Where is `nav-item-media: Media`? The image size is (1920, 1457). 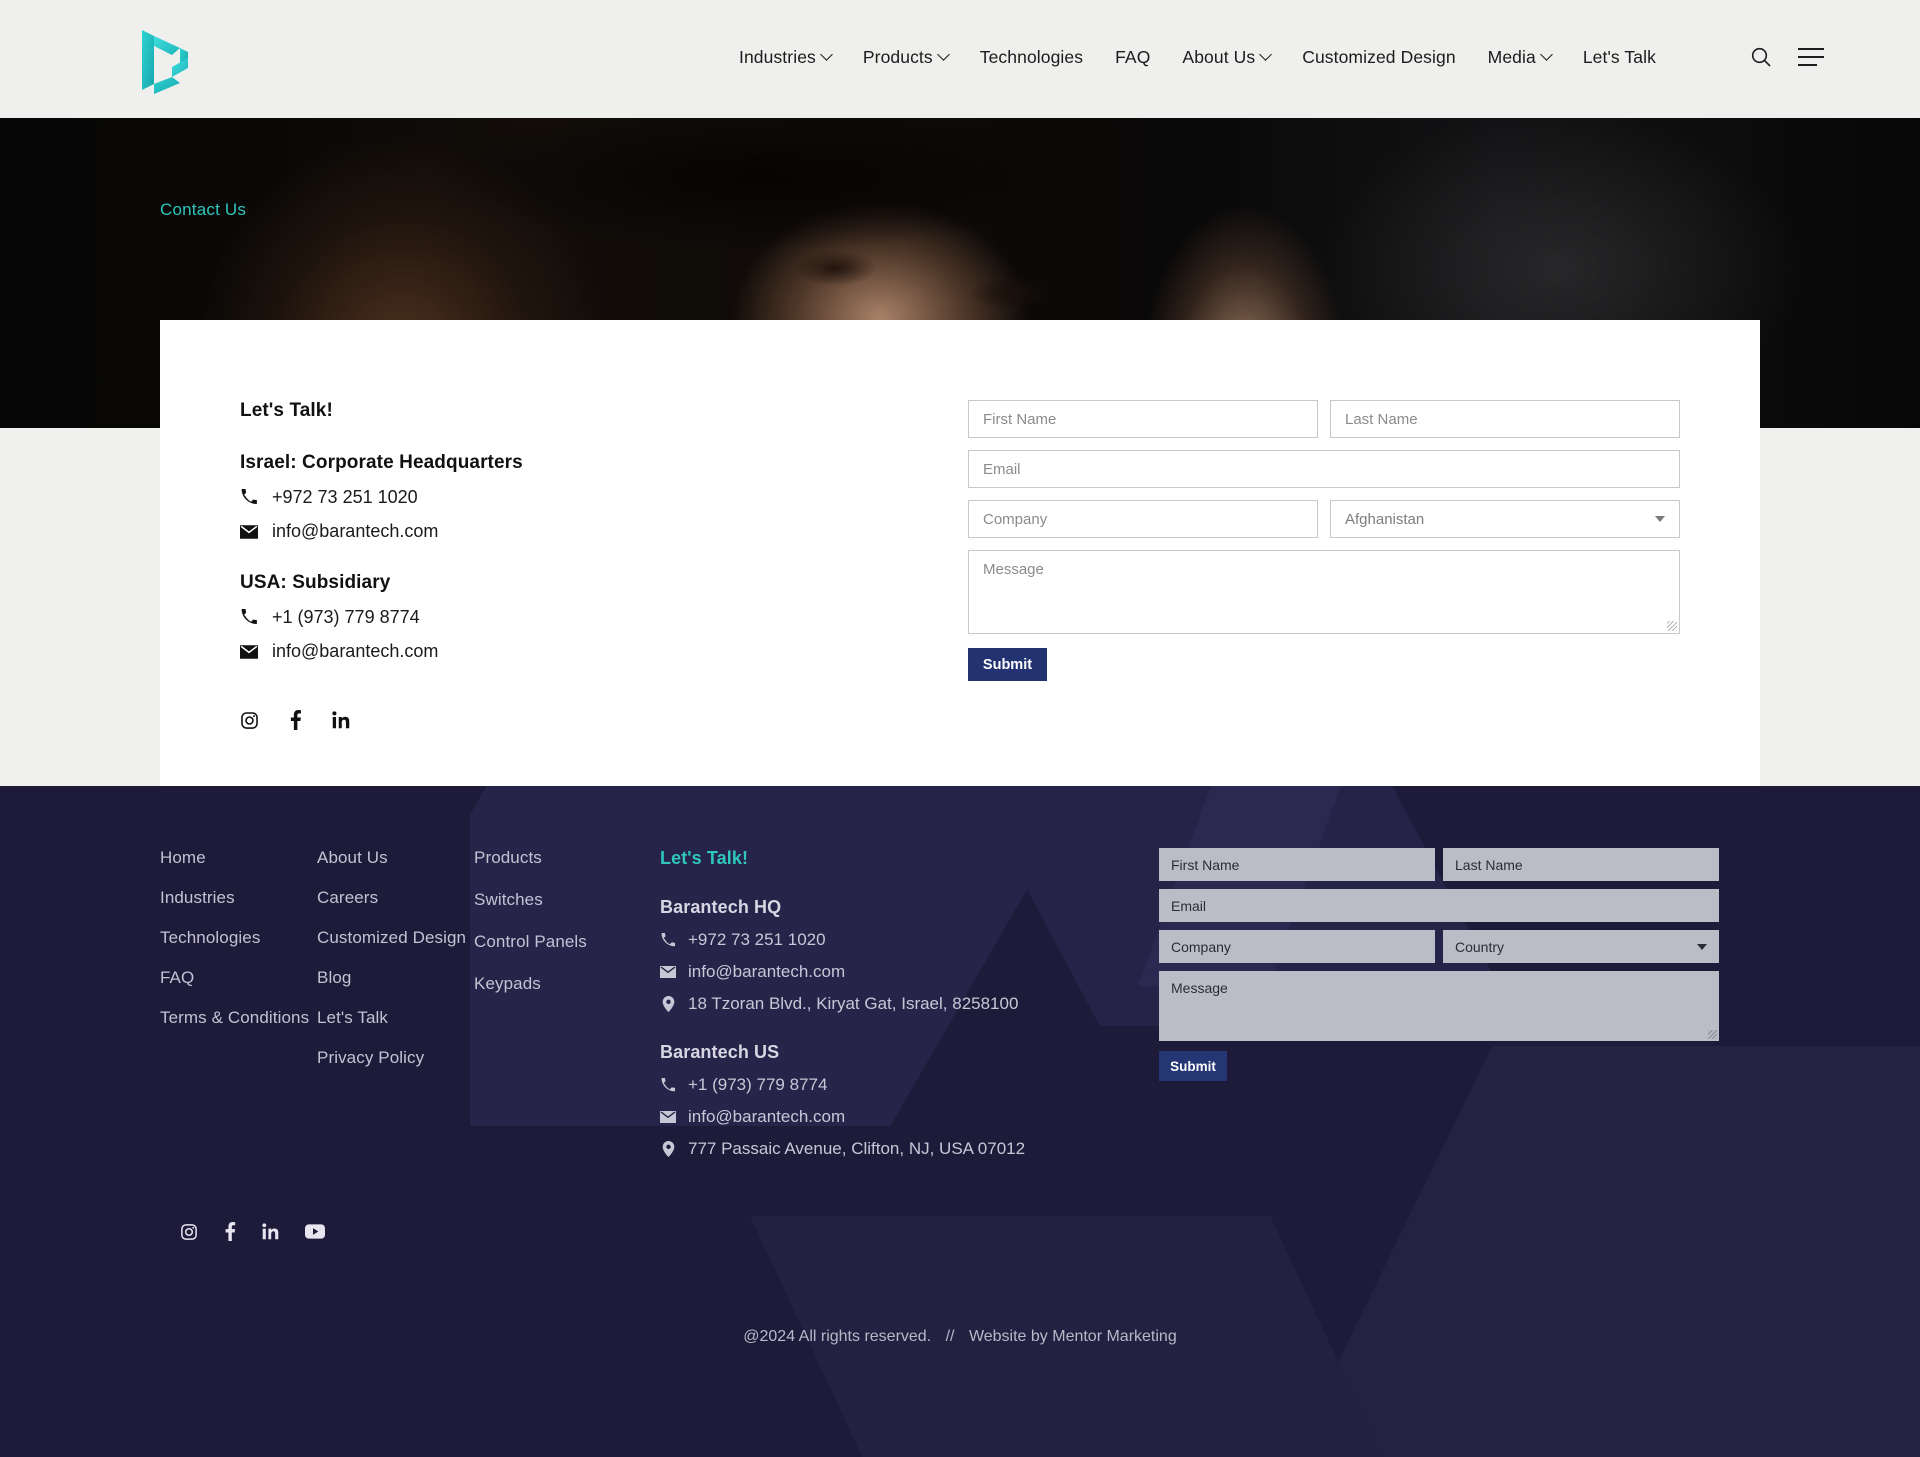 nav-item-media: Media is located at coordinates (1519, 57).